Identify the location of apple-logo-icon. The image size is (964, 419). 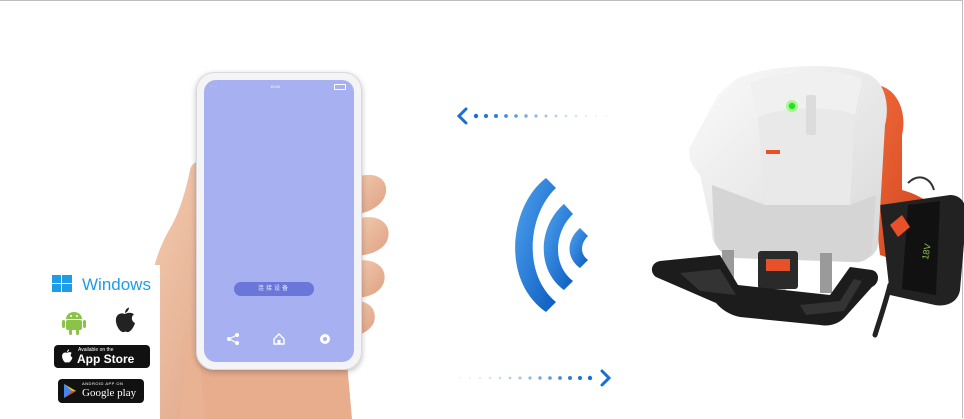
(67, 356).